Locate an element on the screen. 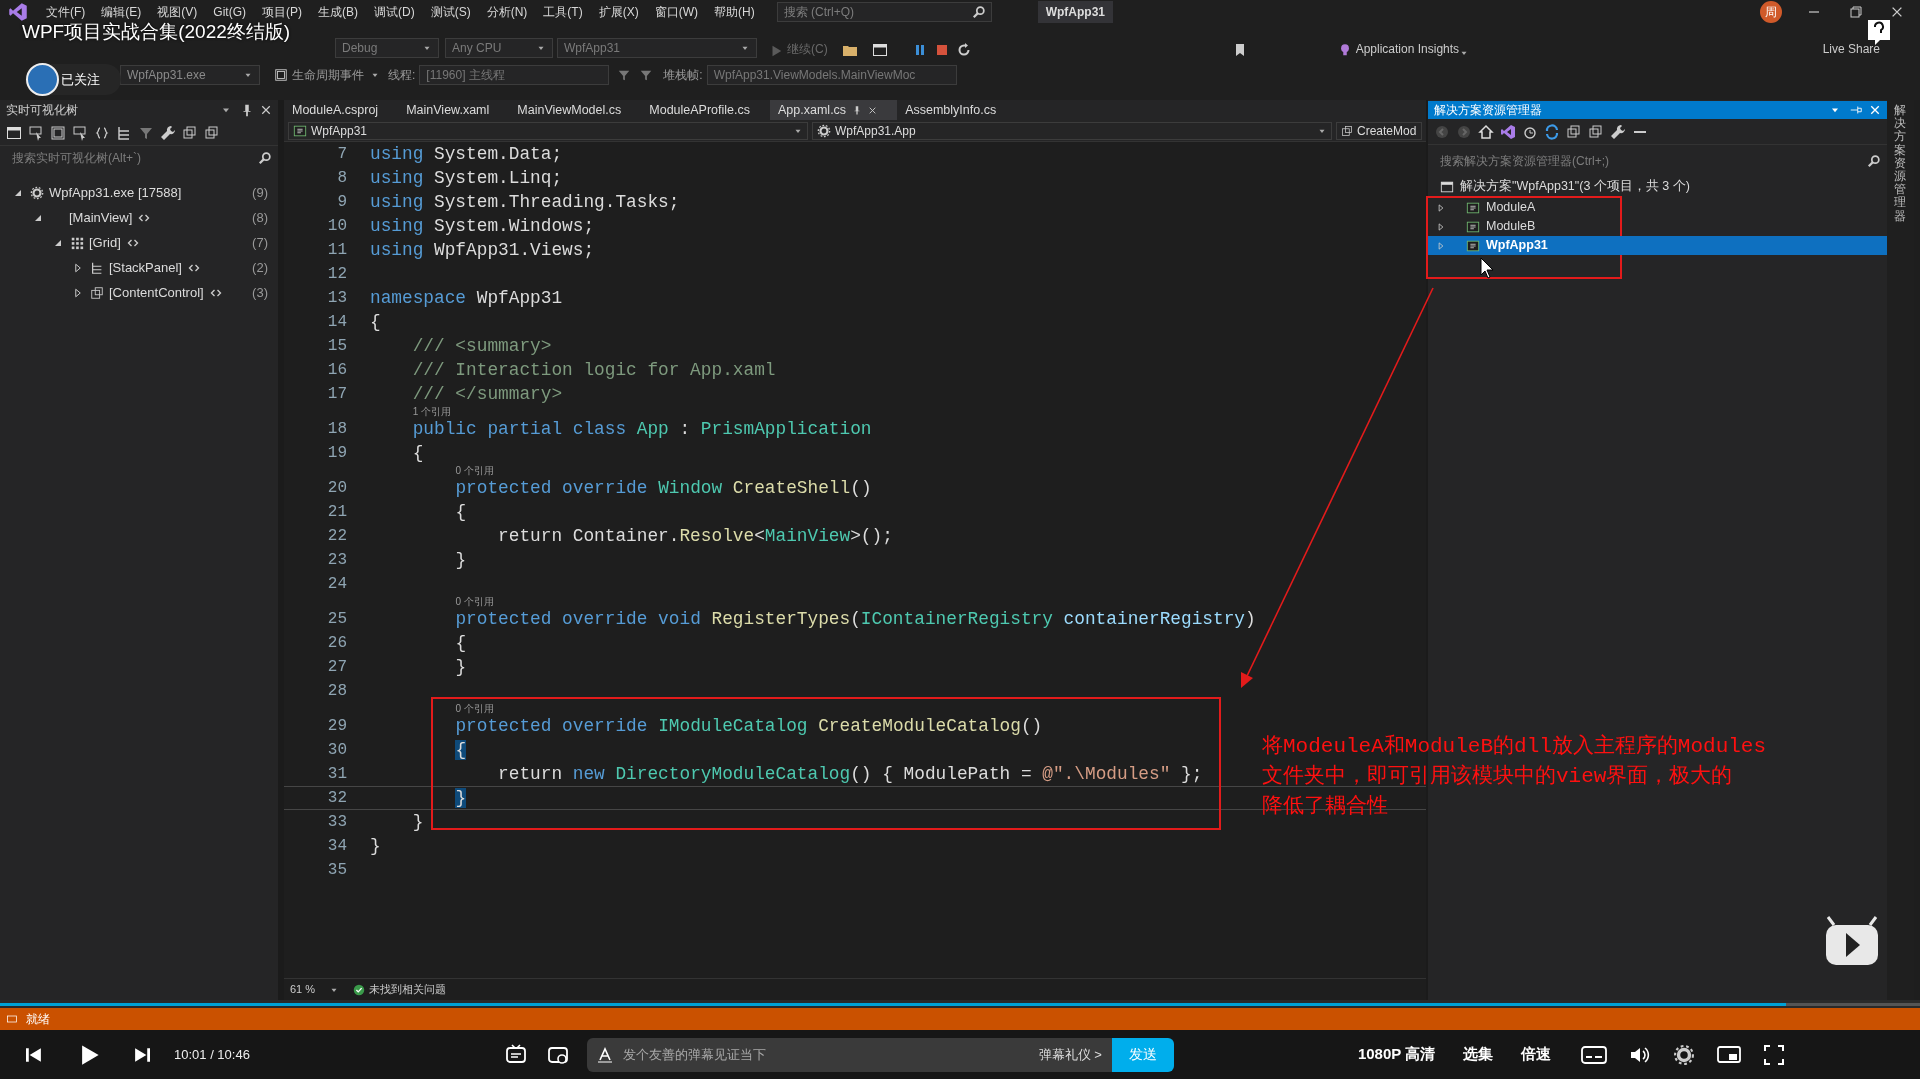 This screenshot has height=1079, width=1920. menu-item: 工具(T) is located at coordinates (563, 12).